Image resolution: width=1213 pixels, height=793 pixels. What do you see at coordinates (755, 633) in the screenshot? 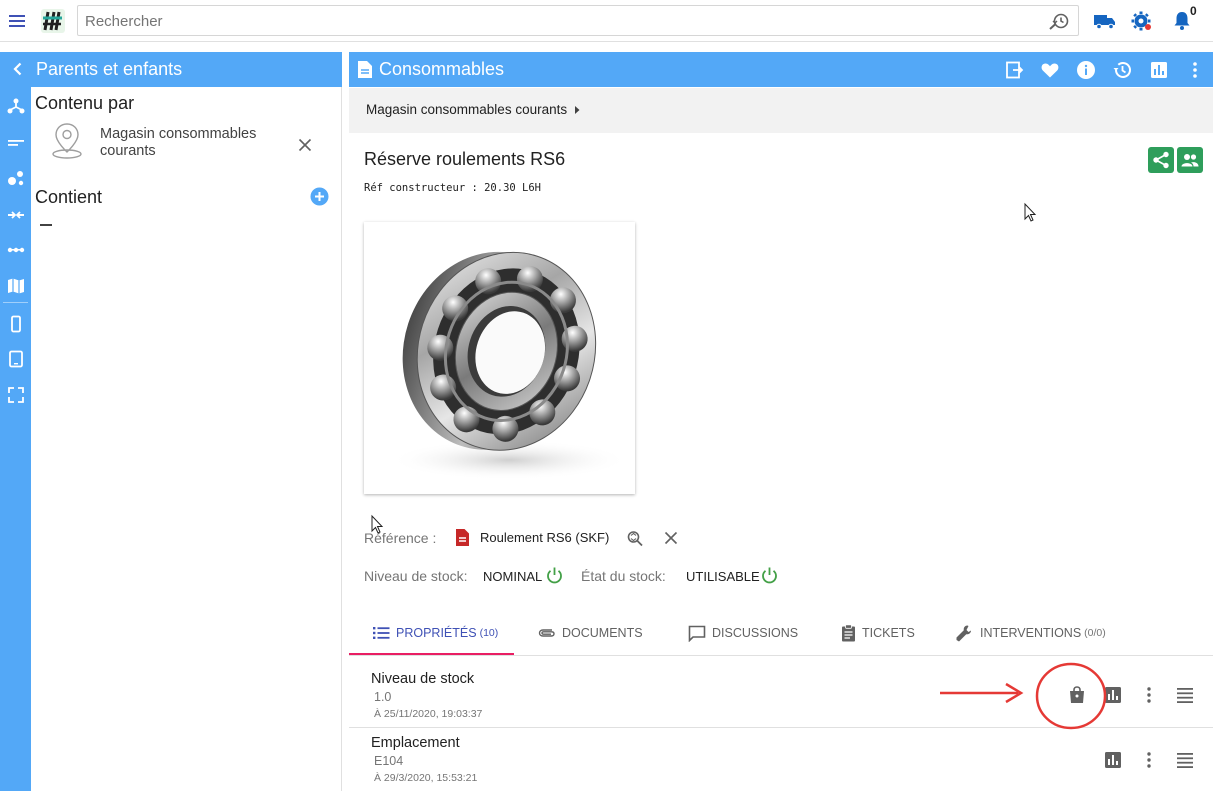
I see `tab-label: DISCUSSIONS` at bounding box center [755, 633].